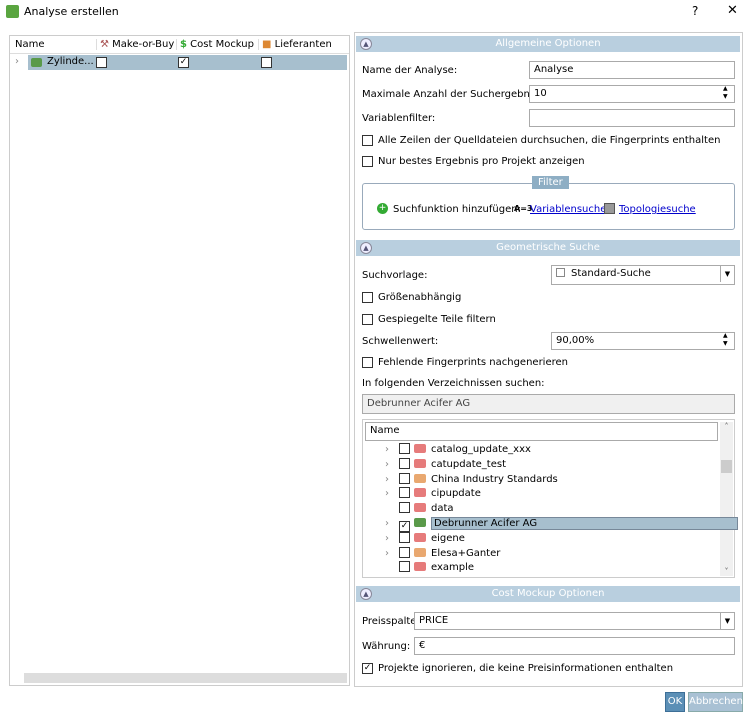 The width and height of the screenshot is (750, 720). Describe the element at coordinates (562, 524) in the screenshot. I see `tree-item: › ✓ Debrunner Acifer AG` at that location.